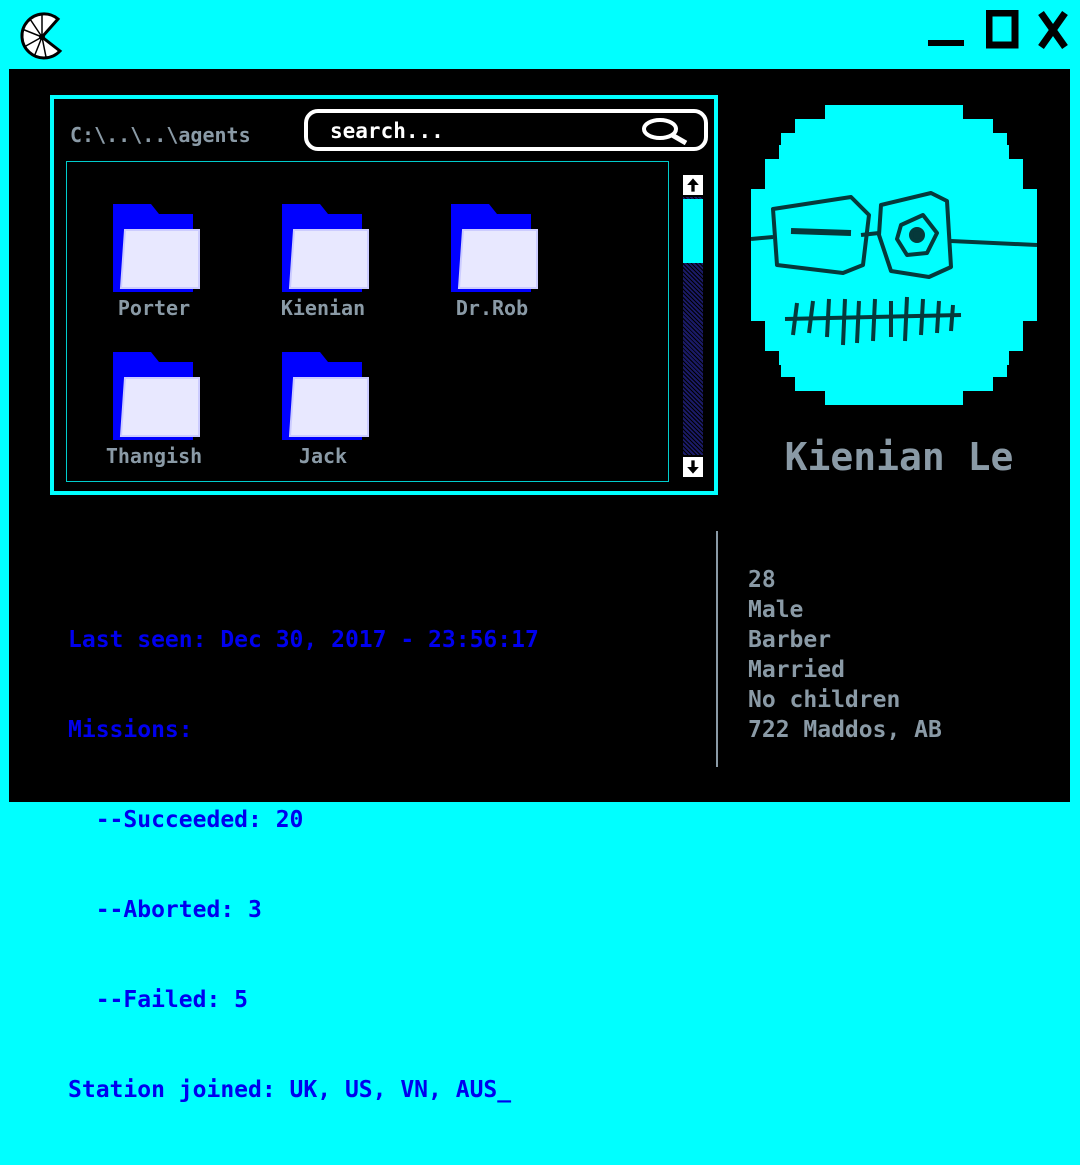 The width and height of the screenshot is (1080, 1165). I want to click on avatar, so click(894, 255).